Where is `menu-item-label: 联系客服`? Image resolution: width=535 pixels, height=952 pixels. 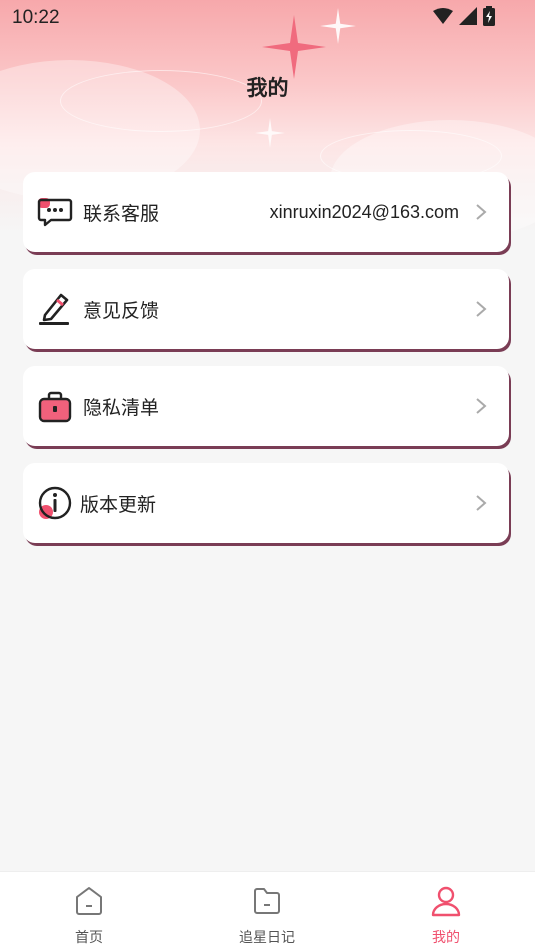 menu-item-label: 联系客服 is located at coordinates (121, 213).